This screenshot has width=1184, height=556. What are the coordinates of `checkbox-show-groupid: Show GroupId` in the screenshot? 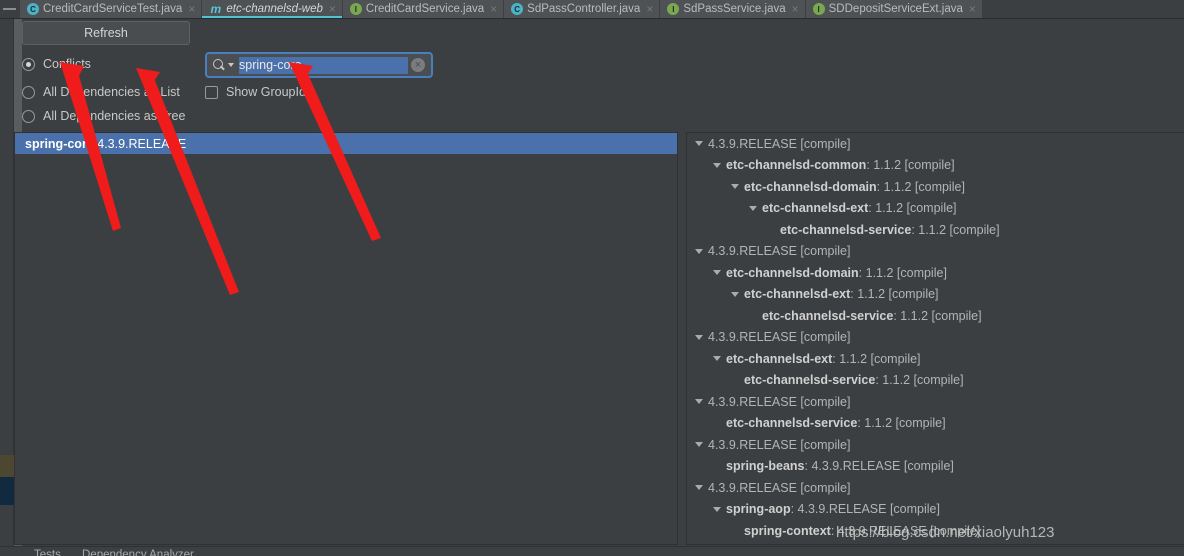 It's located at (255, 92).